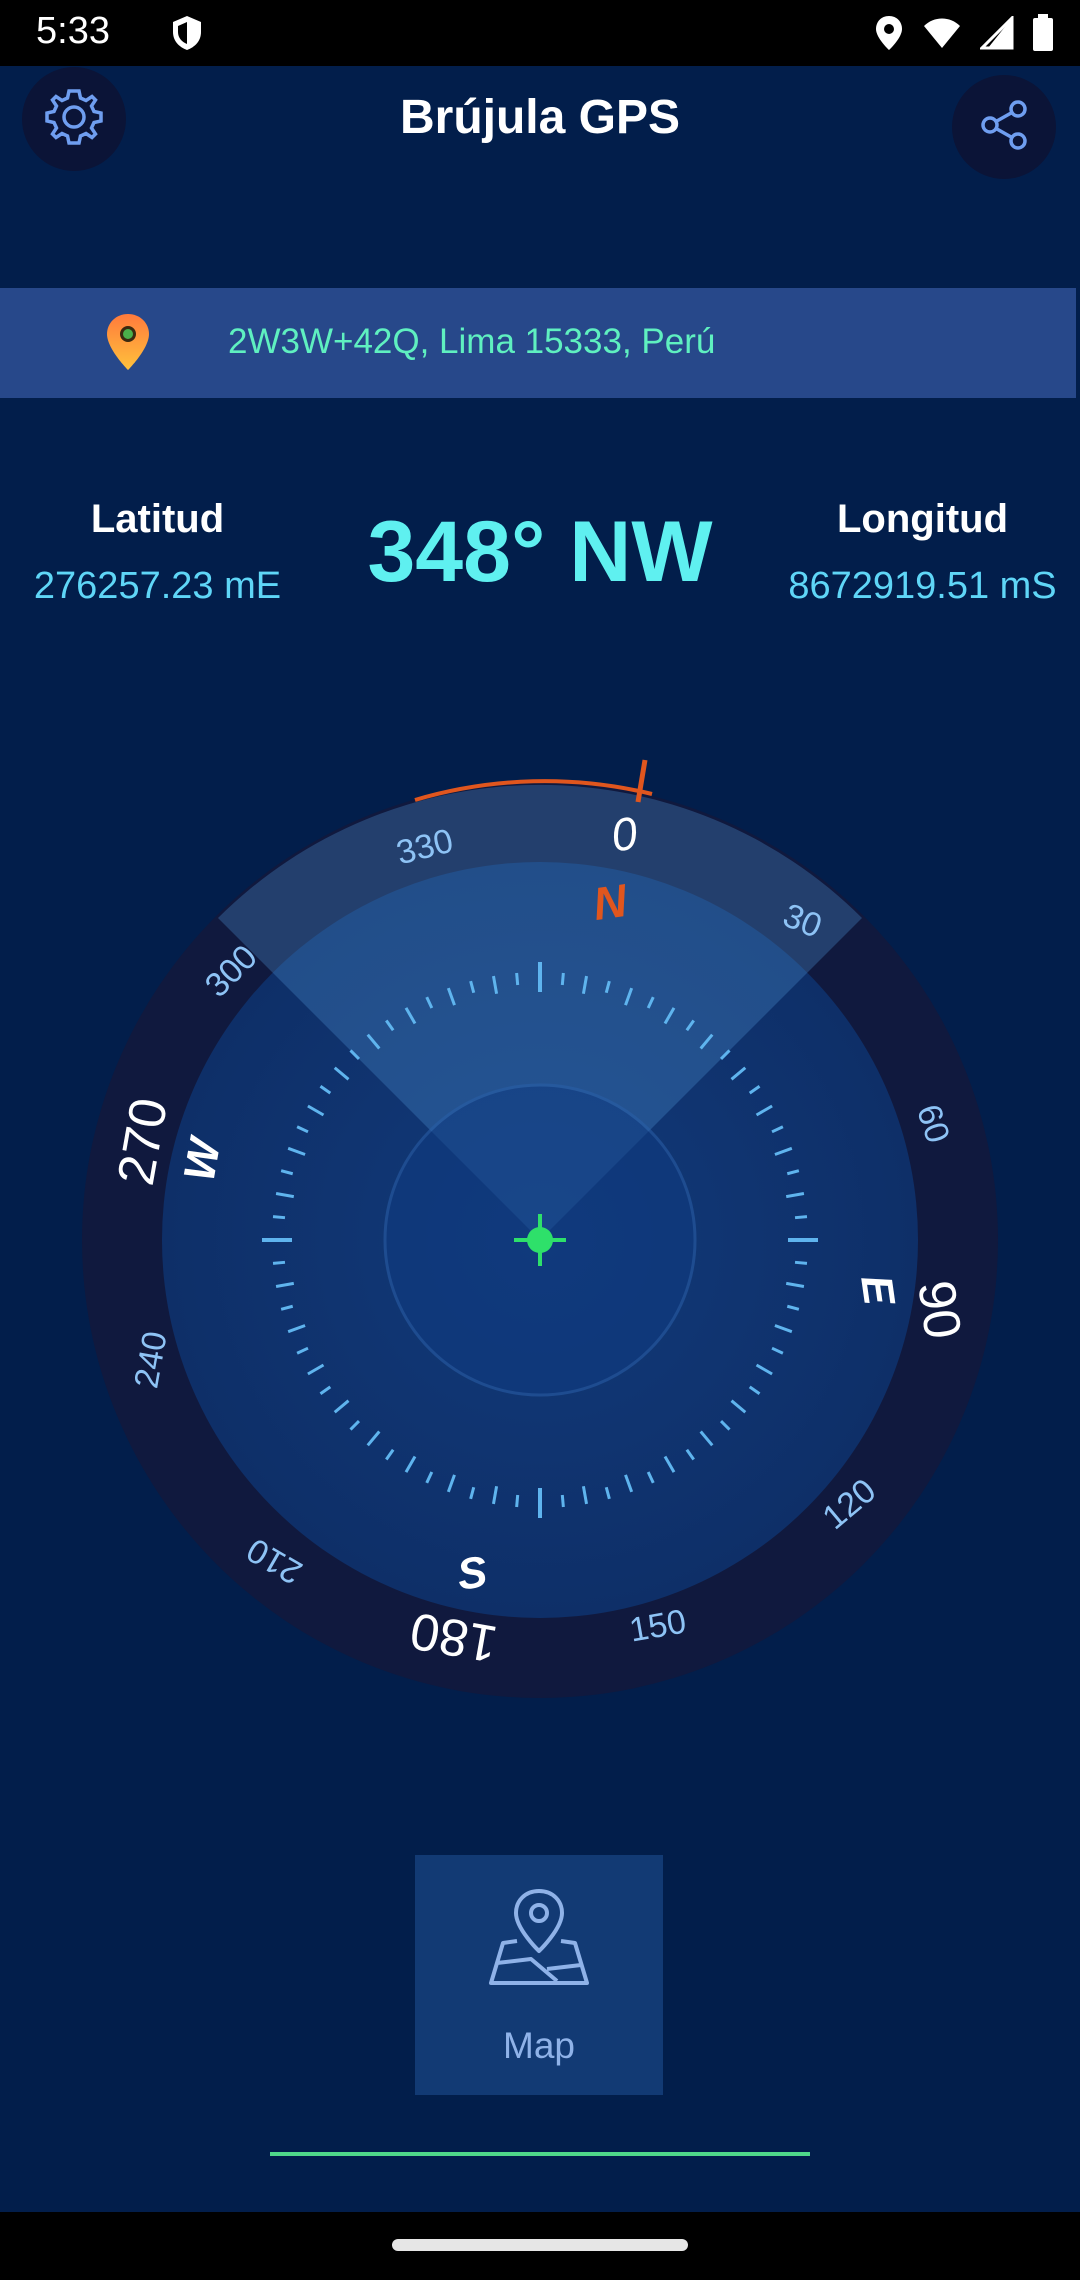 This screenshot has width=1080, height=2280. What do you see at coordinates (539, 2045) in the screenshot?
I see `map-label: Map` at bounding box center [539, 2045].